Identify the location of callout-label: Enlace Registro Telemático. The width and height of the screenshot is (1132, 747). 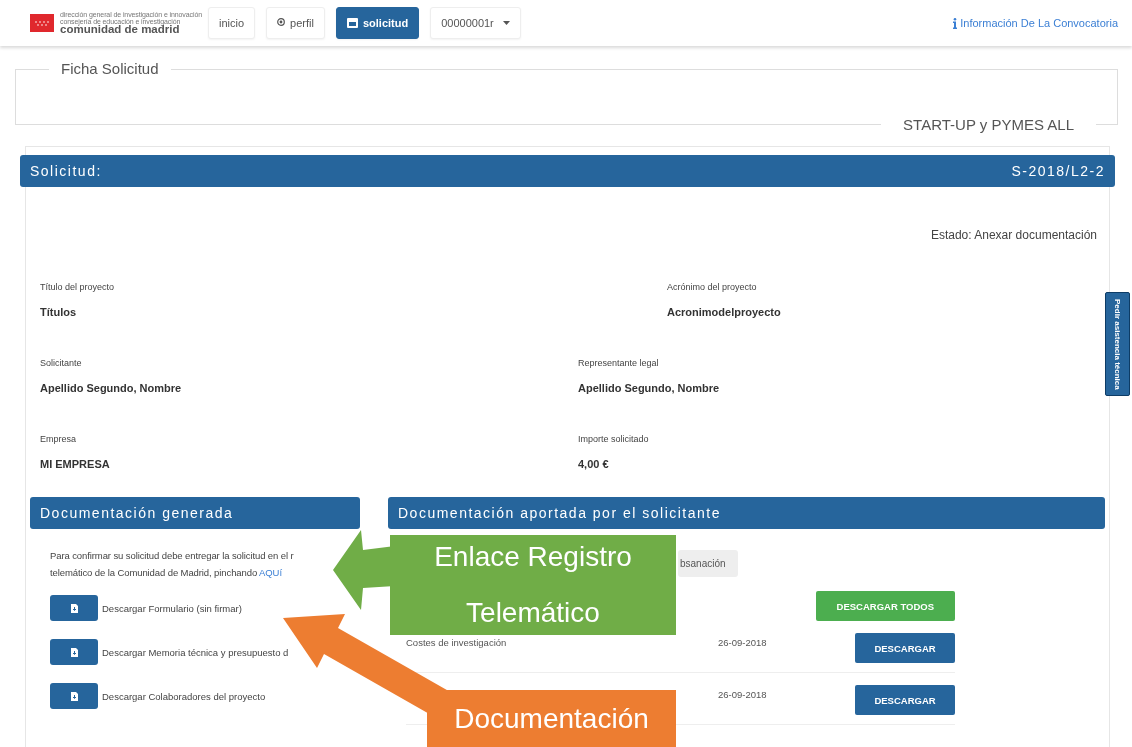
(533, 585).